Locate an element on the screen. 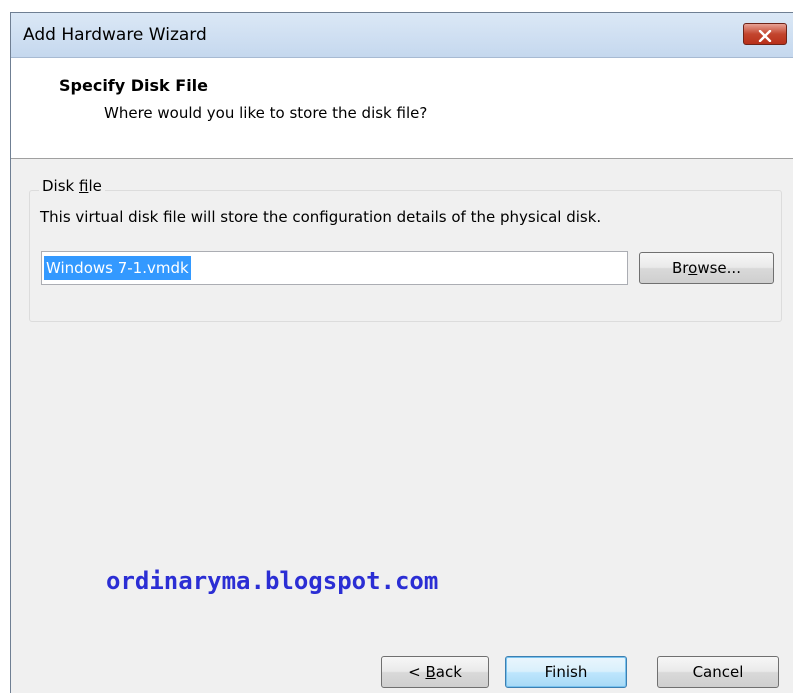 This screenshot has height=693, width=795. browse-accelerator: o is located at coordinates (693, 268).